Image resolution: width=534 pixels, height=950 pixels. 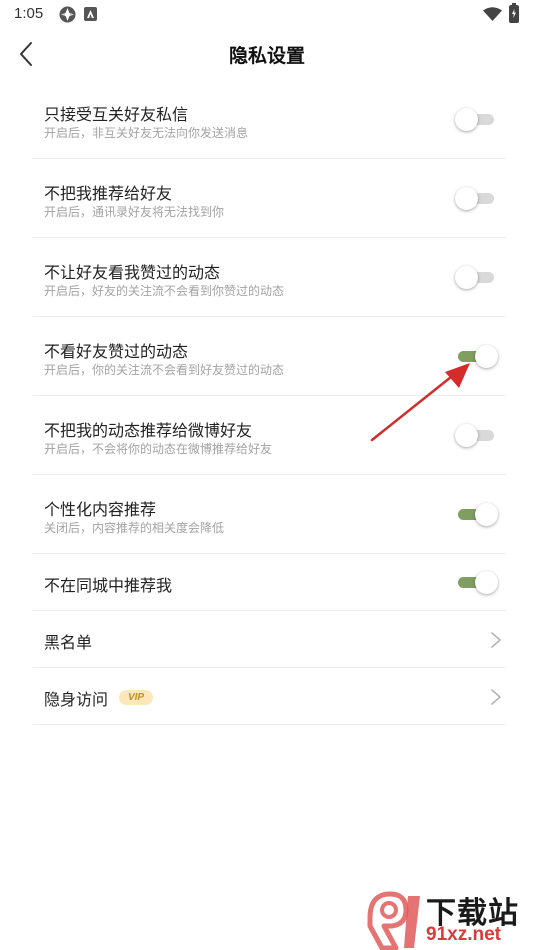 I want to click on personalized-content-toggle, so click(x=478, y=514).